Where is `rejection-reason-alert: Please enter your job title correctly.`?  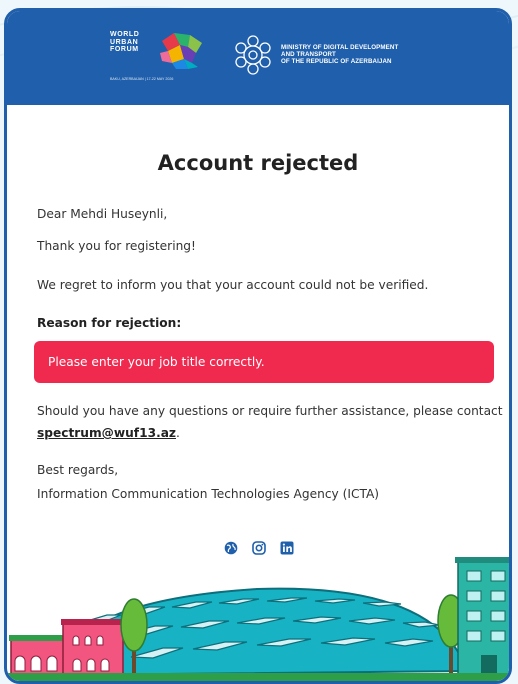
rejection-reason-alert: Please enter your job title correctly. is located at coordinates (264, 362).